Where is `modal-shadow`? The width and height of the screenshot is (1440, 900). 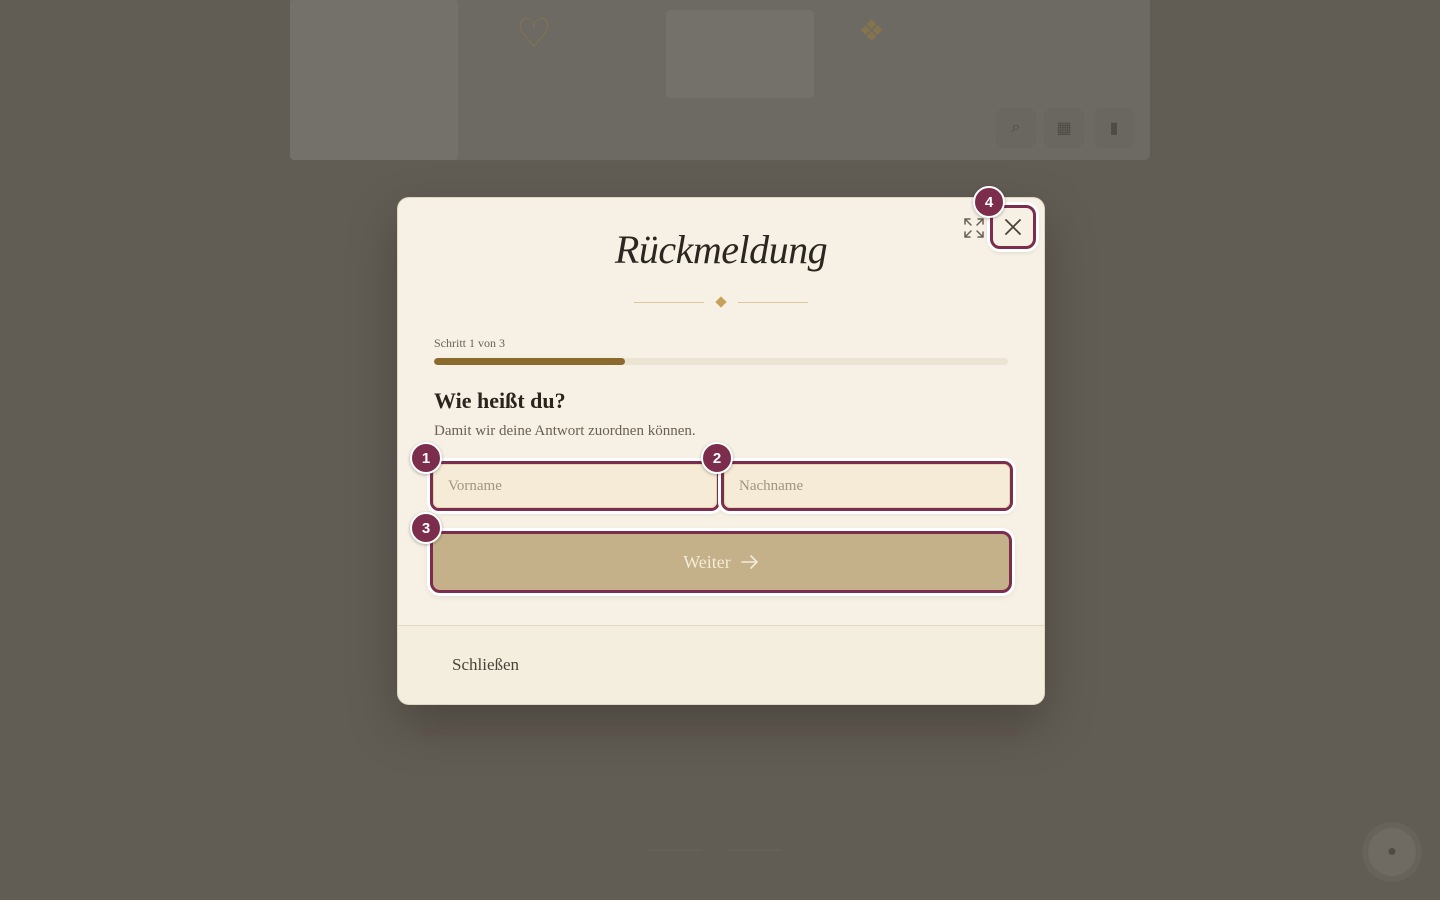 modal-shadow is located at coordinates (720, 732).